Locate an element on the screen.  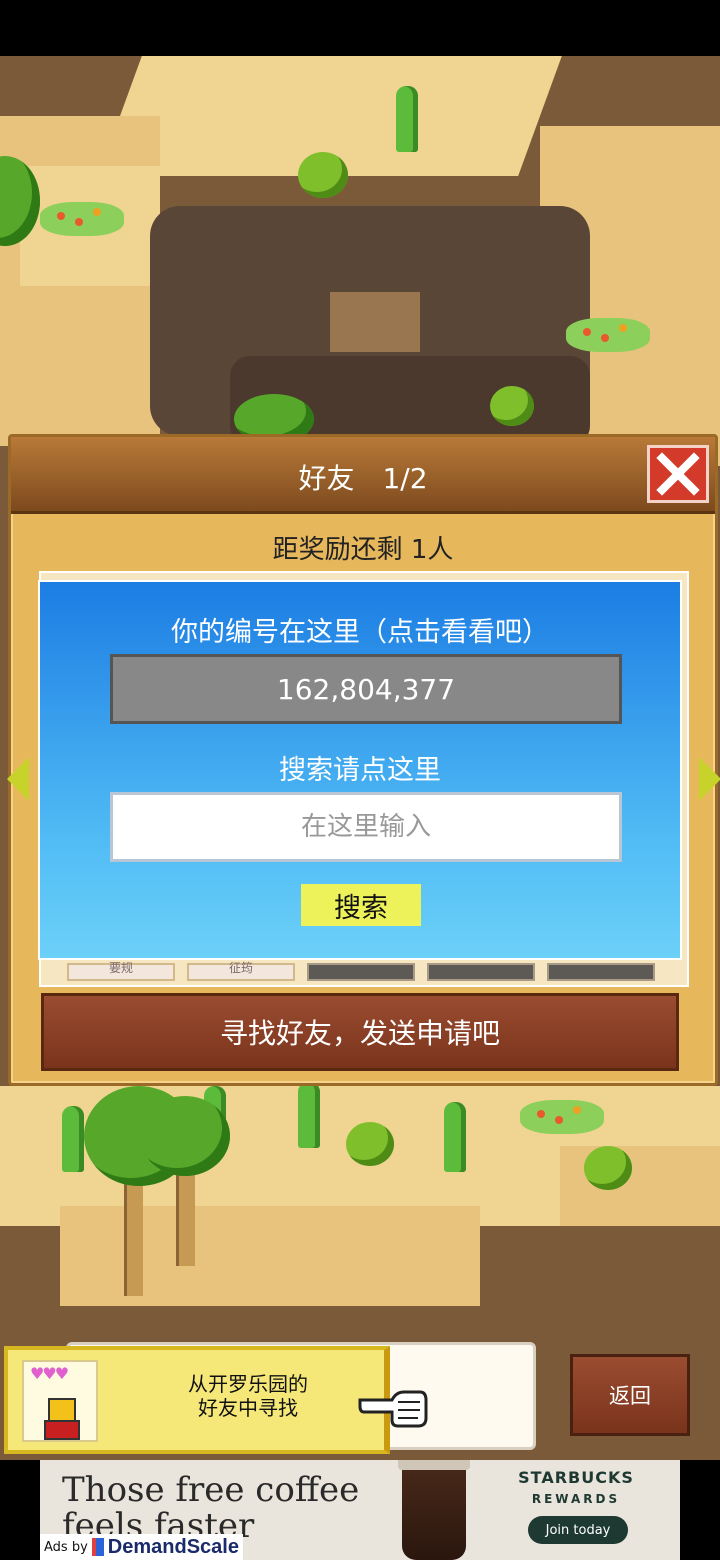
hint-text: 从开罗乐园的 好友中寻找 is located at coordinates (248, 1396).